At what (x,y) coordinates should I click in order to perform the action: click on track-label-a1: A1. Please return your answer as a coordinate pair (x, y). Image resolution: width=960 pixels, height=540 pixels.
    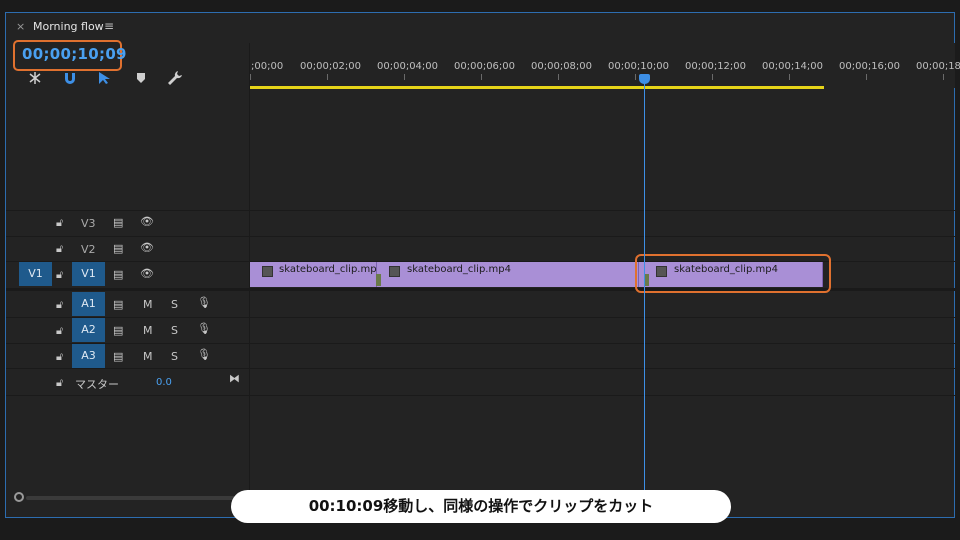
    Looking at the image, I should click on (88, 304).